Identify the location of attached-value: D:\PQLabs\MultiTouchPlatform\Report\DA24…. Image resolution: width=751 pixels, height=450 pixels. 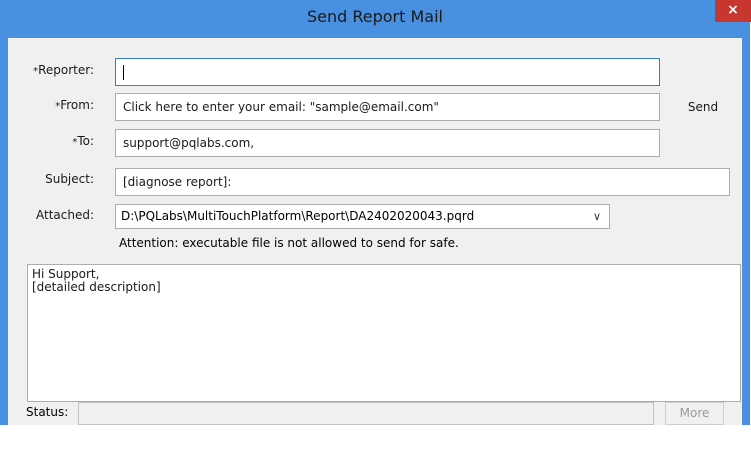
(298, 216).